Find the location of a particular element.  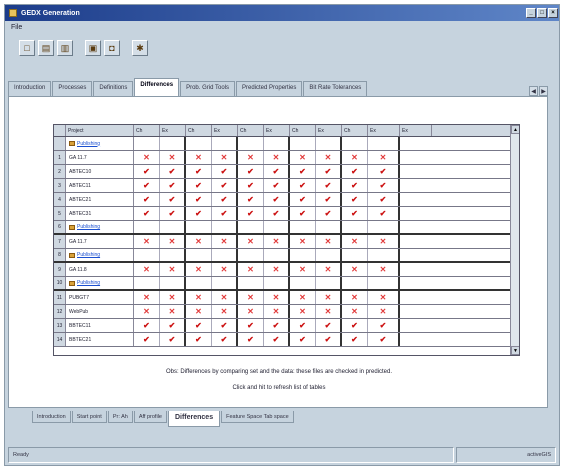

table-row: 7 GA 11.7 ✕ ✕ ✕ ✕ ✕ ✕ ✕ ✕ ✕ ✕ is located at coordinates (286, 242).